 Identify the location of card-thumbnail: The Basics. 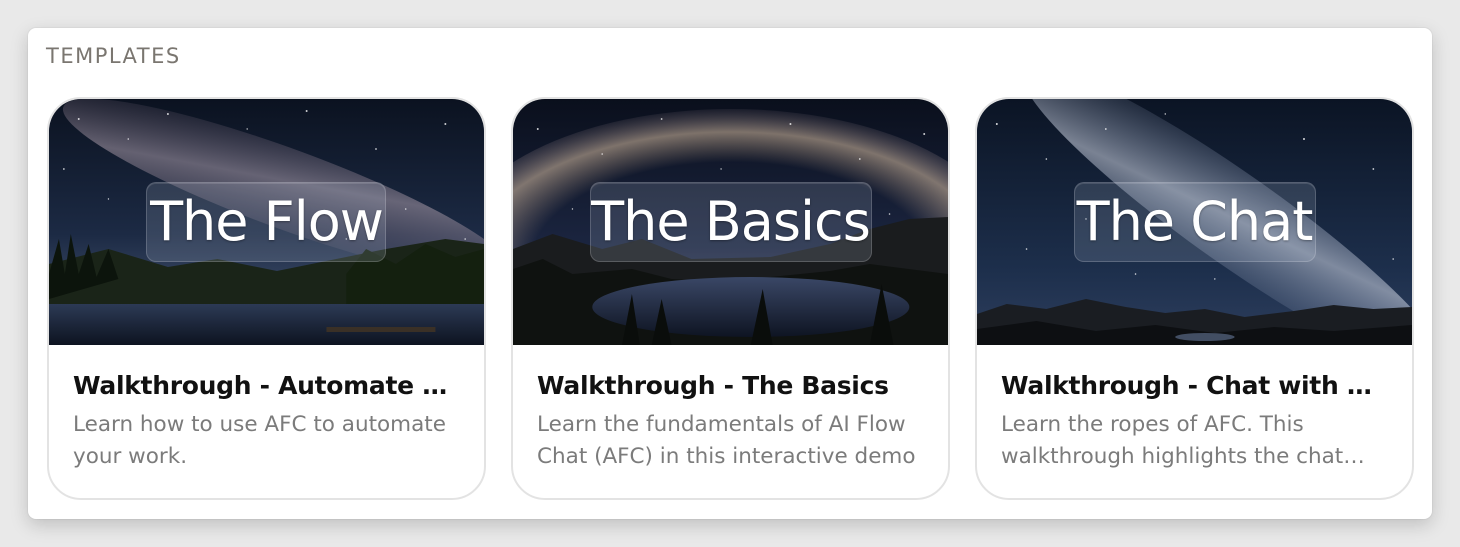
(730, 222).